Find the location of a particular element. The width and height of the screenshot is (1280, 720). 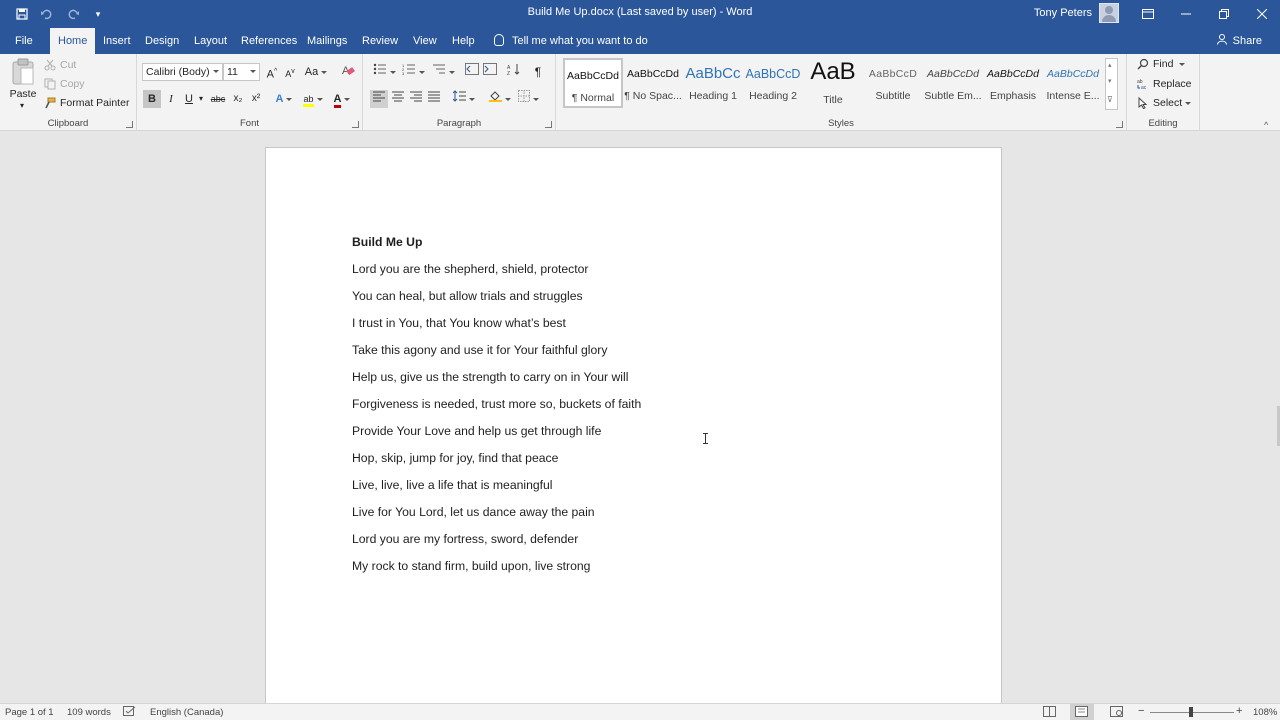

find-button: Find is located at coordinates (1161, 64).